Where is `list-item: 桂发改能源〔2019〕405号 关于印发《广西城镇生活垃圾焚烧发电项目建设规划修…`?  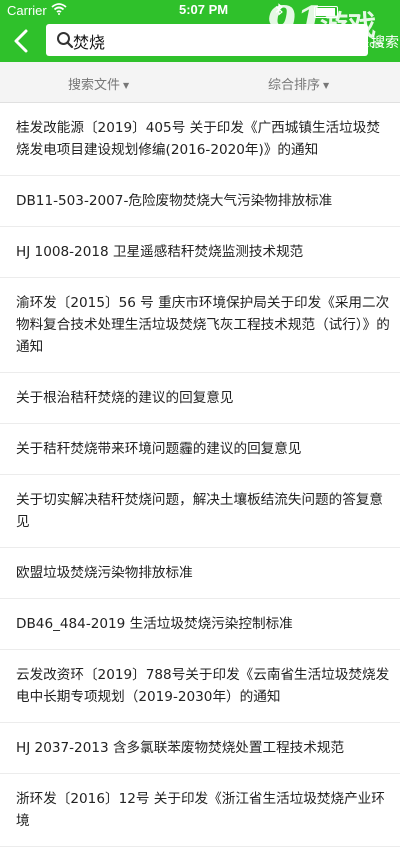 list-item: 桂发改能源〔2019〕405号 关于印发《广西城镇生活垃圾焚烧发电项目建设规划修… is located at coordinates (200, 139).